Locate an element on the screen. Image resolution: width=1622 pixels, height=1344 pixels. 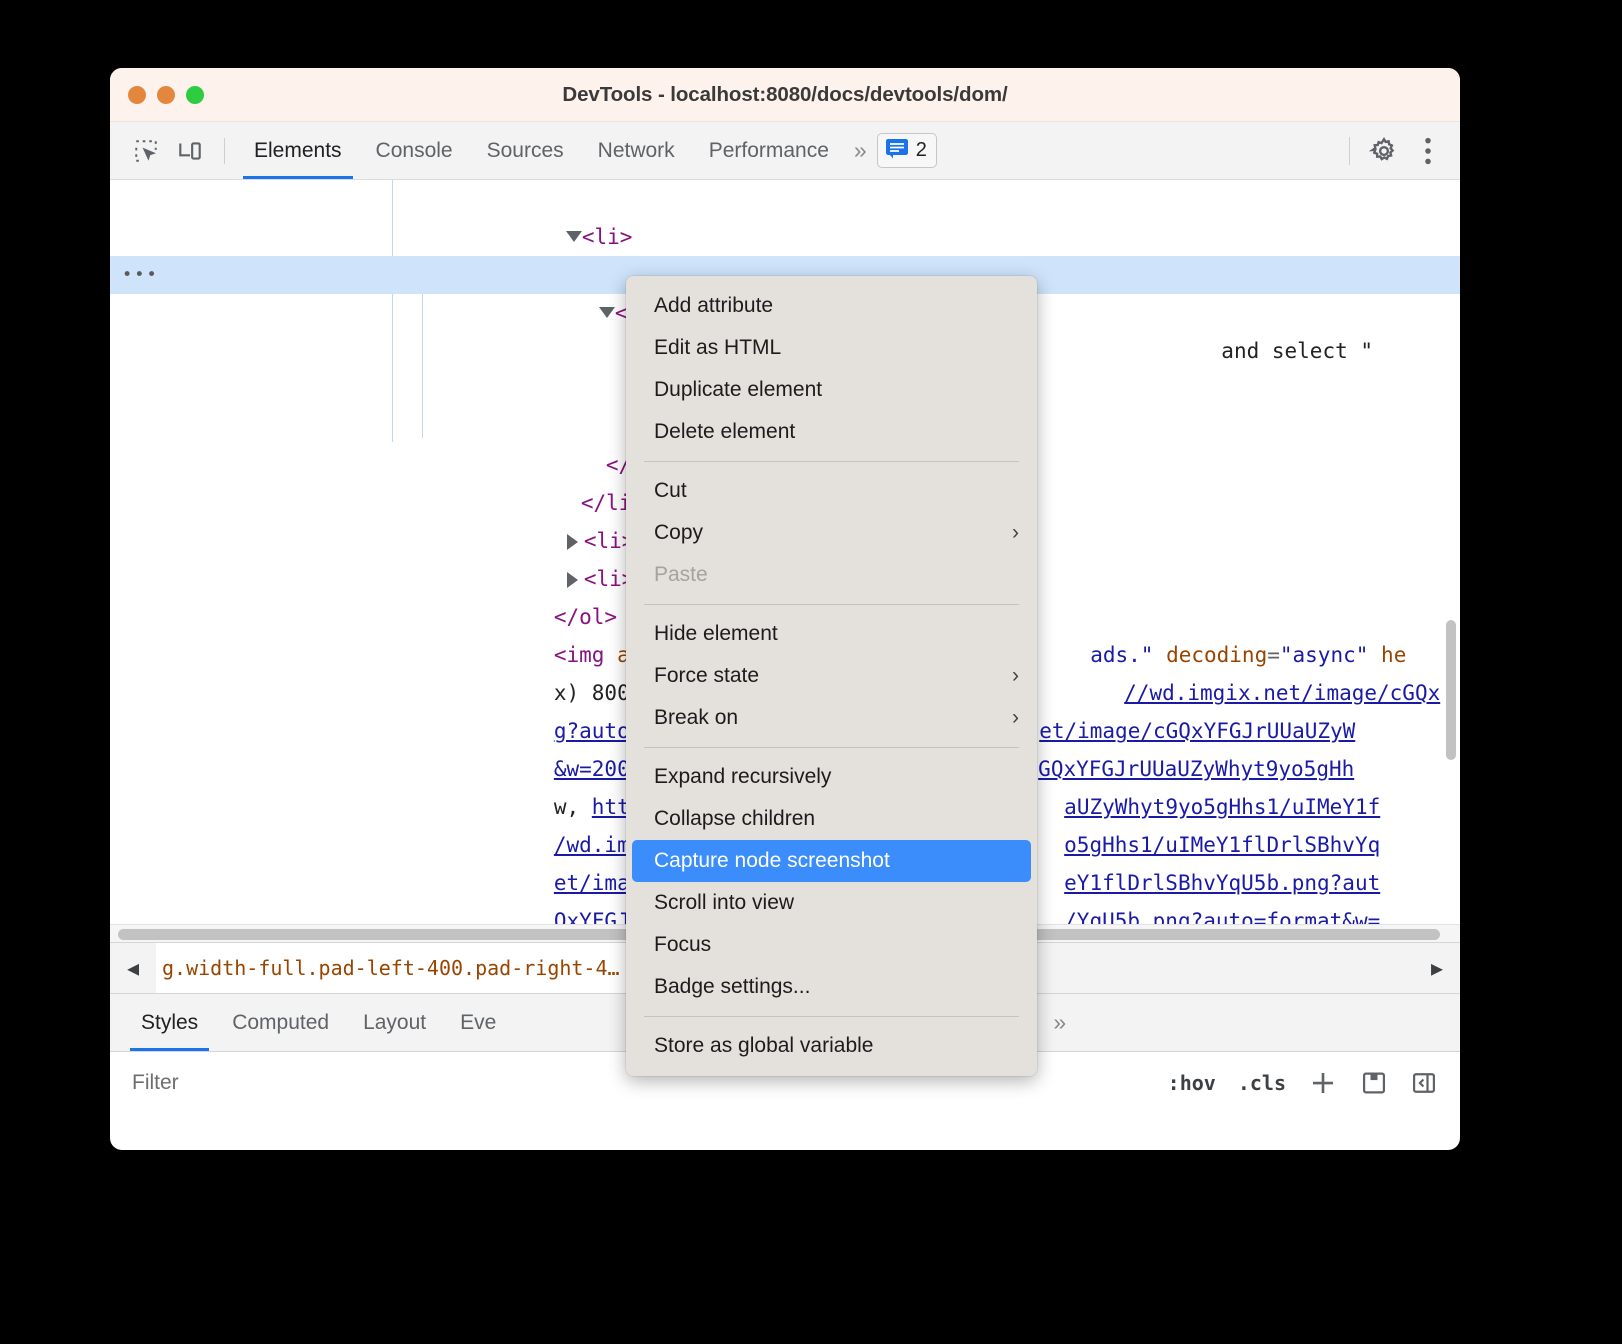
tab-network: Network is located at coordinates (636, 150).